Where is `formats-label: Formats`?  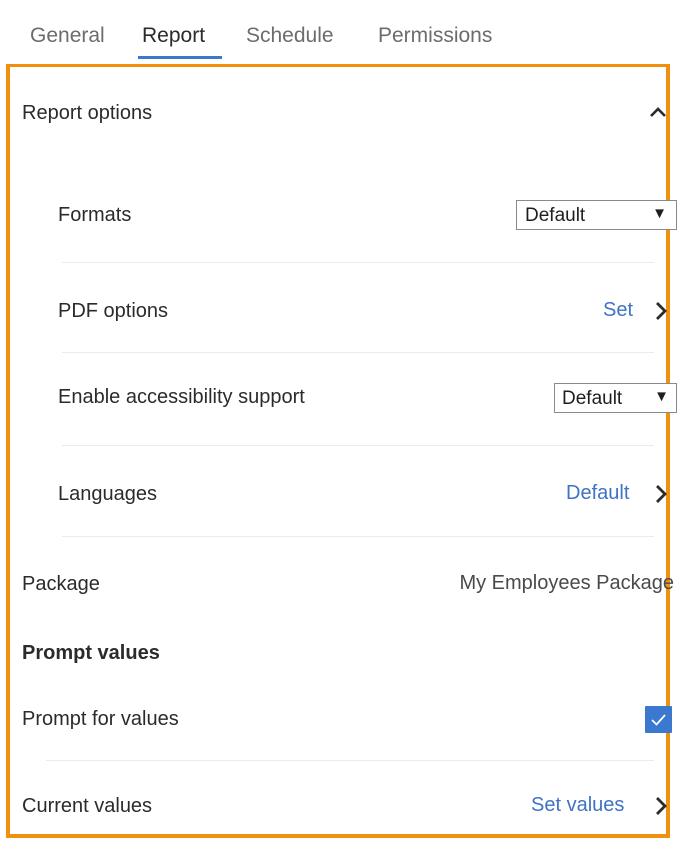 formats-label: Formats is located at coordinates (95, 215).